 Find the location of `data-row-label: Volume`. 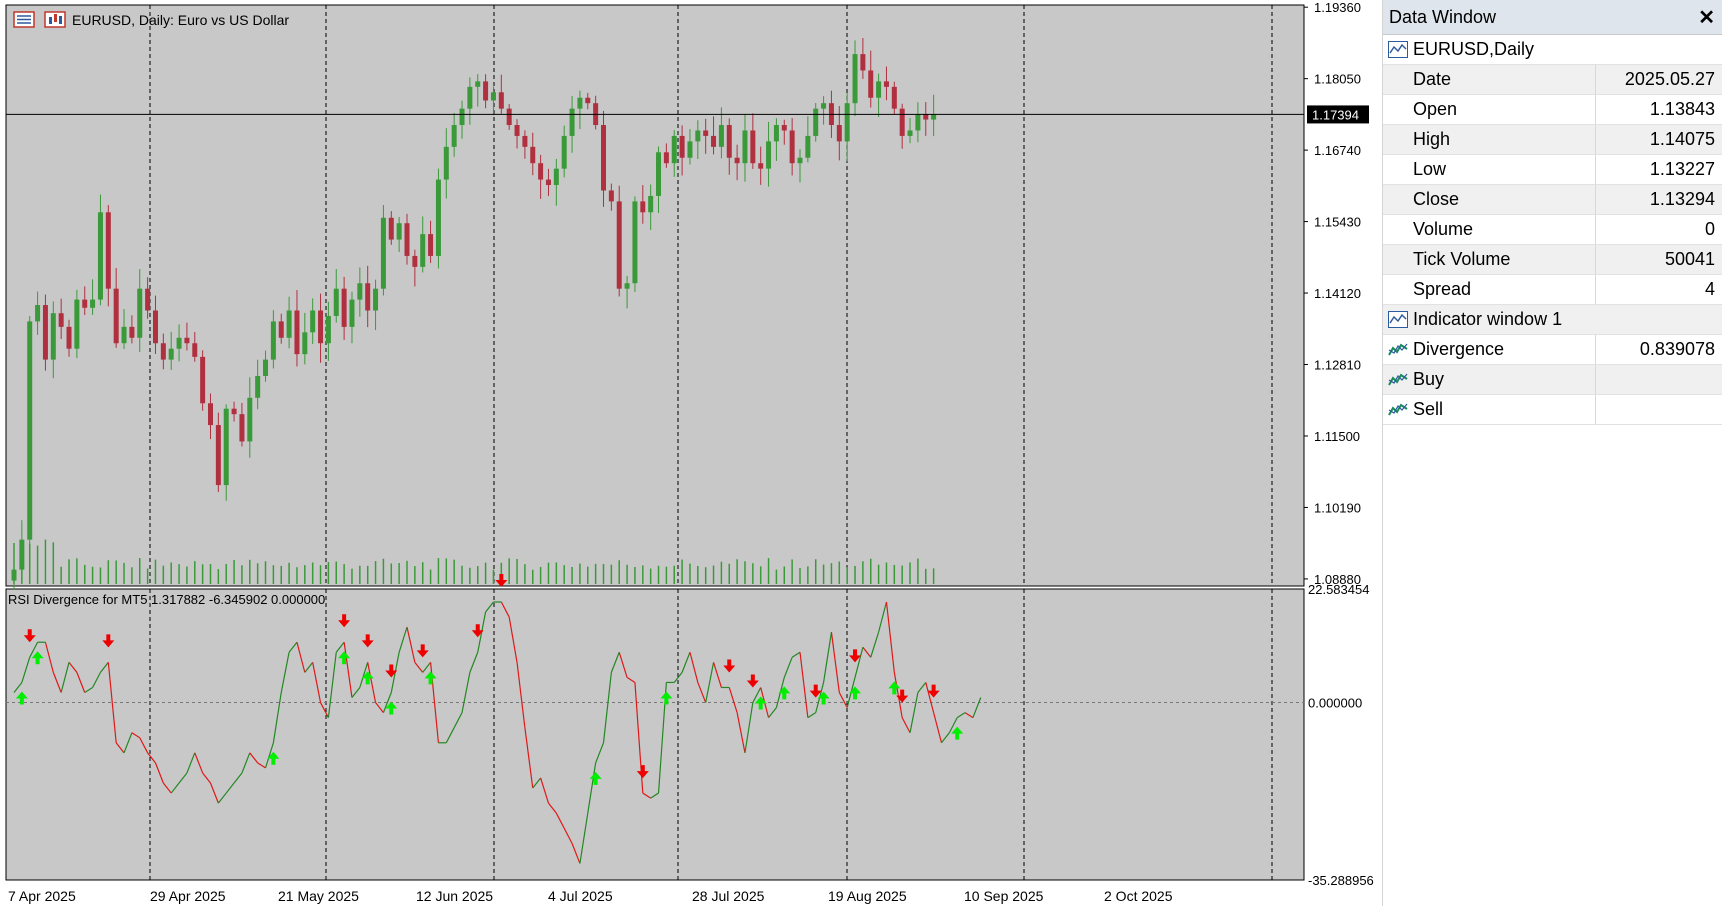

data-row-label: Volume is located at coordinates (1489, 229).